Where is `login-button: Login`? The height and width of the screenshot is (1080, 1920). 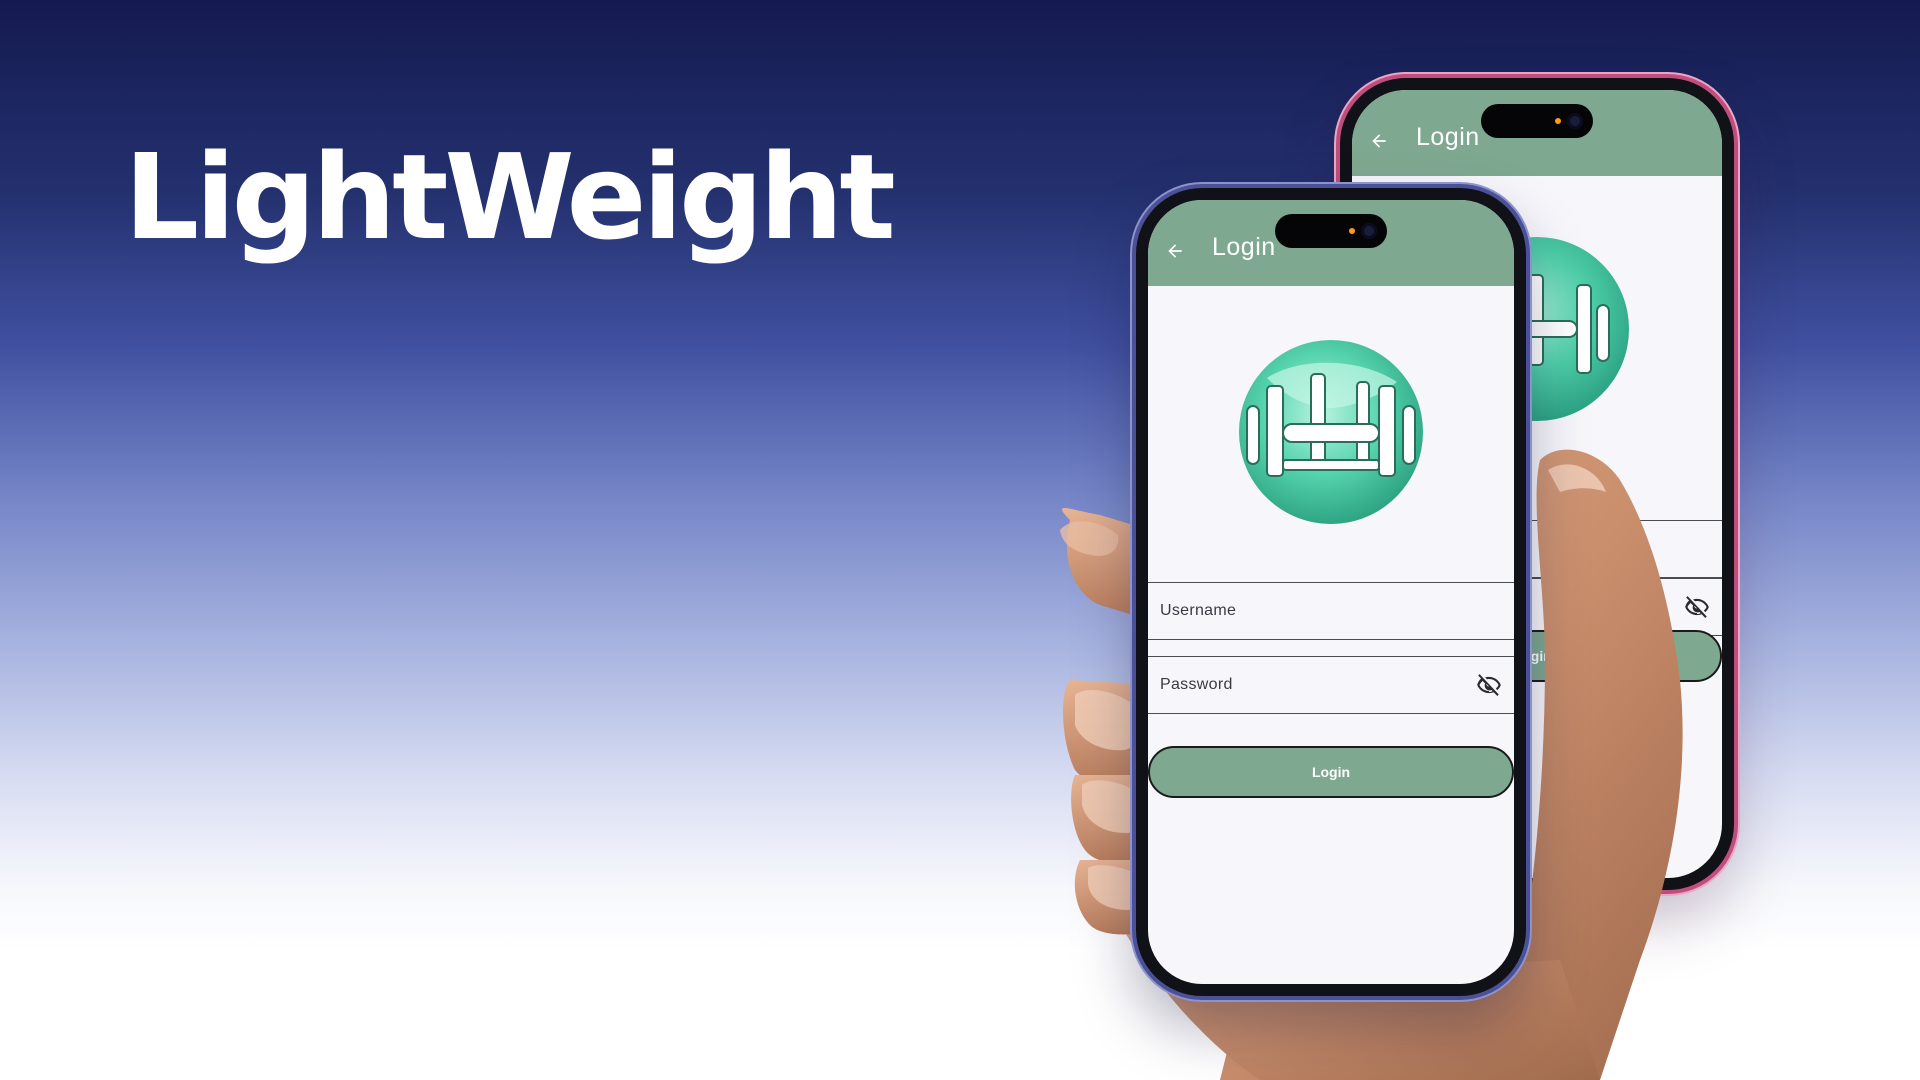 login-button: Login is located at coordinates (1331, 772).